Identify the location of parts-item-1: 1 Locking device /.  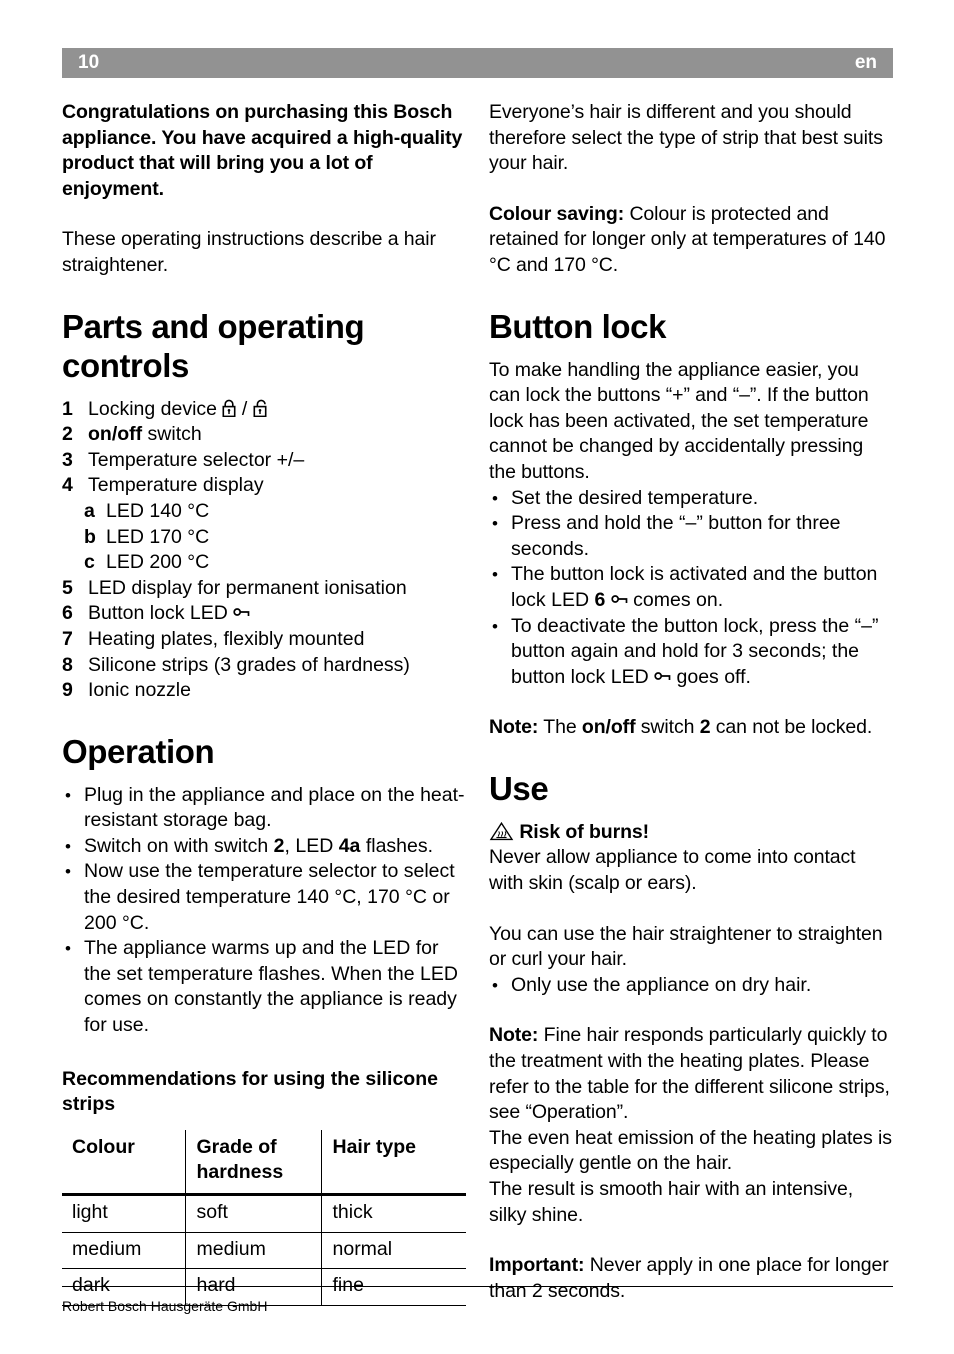
(264, 410).